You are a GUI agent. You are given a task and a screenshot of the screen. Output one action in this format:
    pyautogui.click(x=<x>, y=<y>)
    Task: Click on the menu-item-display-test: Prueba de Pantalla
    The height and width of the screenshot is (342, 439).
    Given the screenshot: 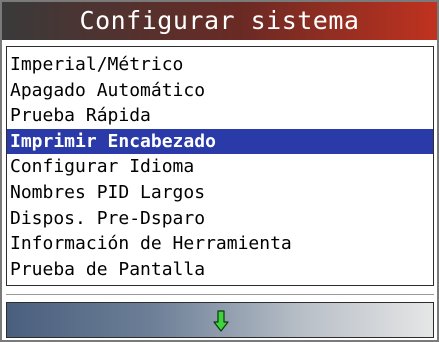 What is the action you would take?
    pyautogui.click(x=220, y=270)
    